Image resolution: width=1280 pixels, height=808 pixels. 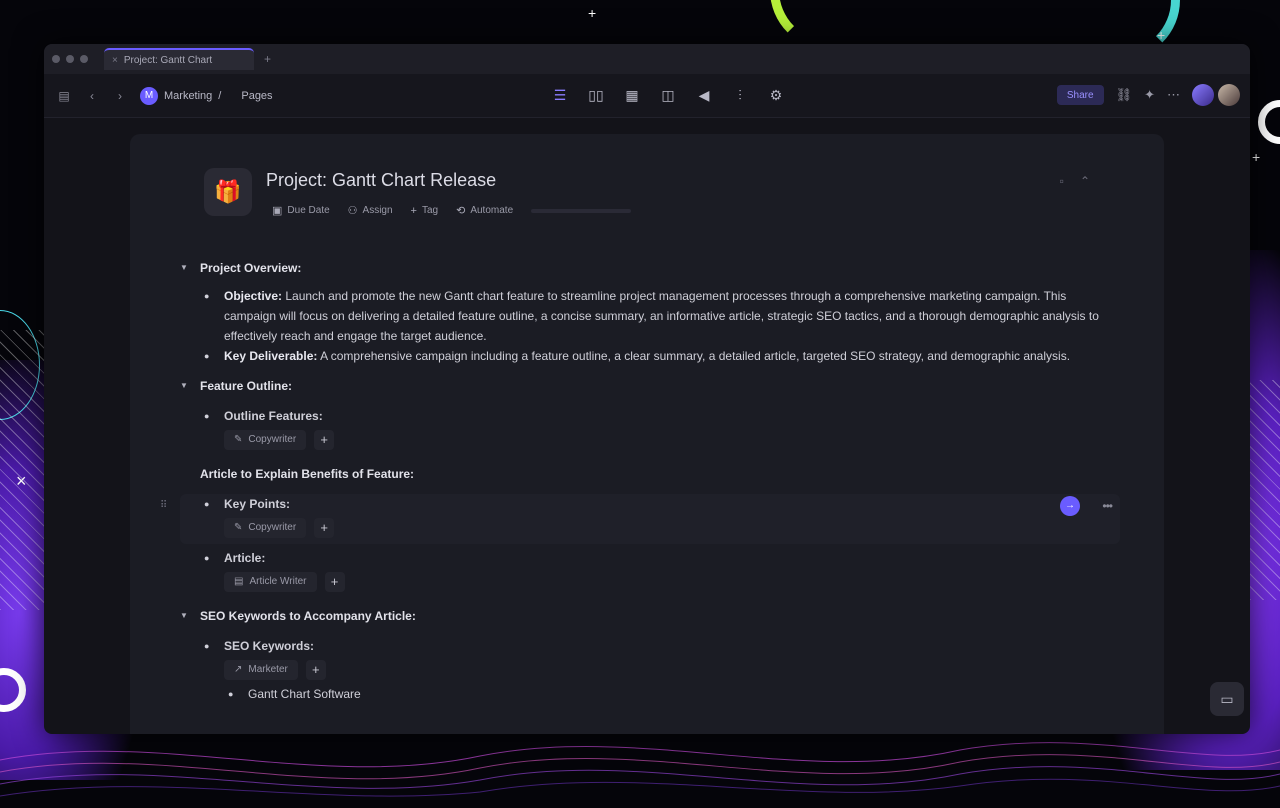 What do you see at coordinates (776, 95) in the screenshot?
I see `settings-view-icon: ⚙` at bounding box center [776, 95].